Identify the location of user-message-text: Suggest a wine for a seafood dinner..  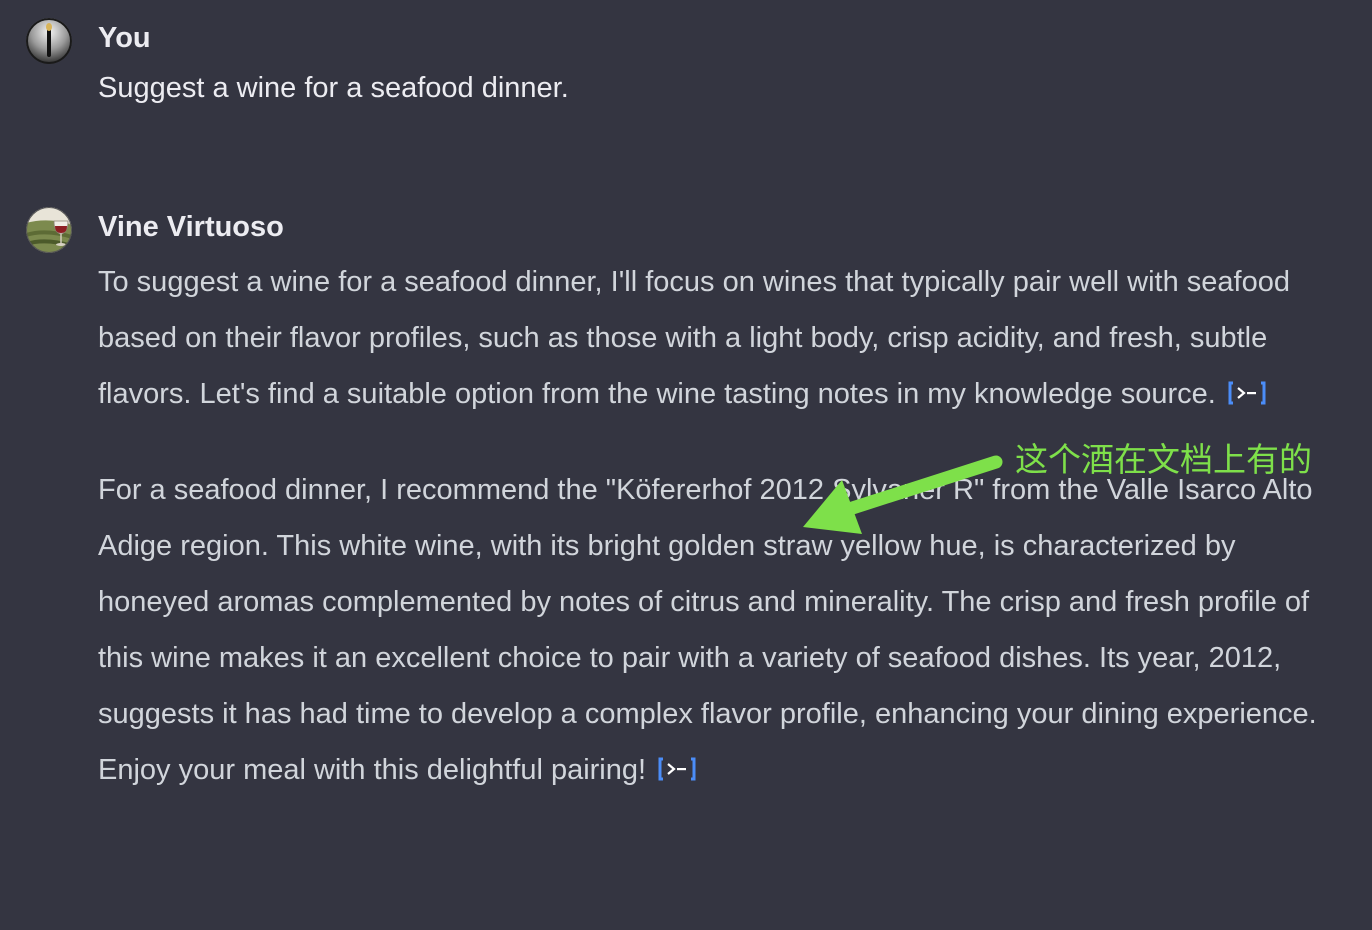
(333, 88).